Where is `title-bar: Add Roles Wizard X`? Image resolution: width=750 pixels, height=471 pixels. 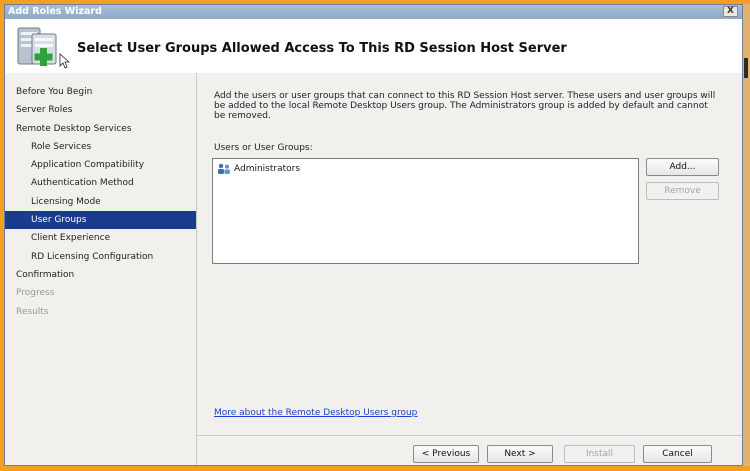
title-bar: Add Roles Wizard X is located at coordinates (373, 12).